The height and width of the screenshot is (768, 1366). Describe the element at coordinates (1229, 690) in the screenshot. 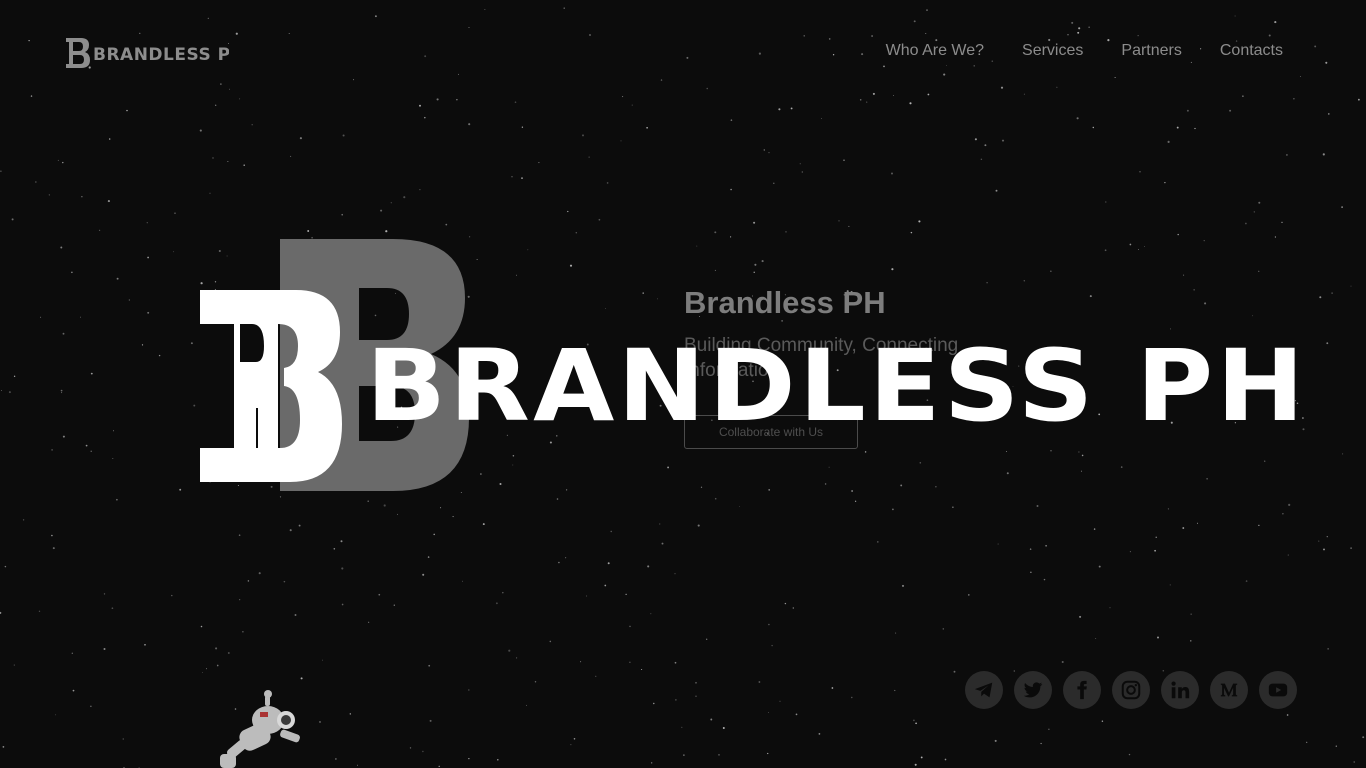

I see `medium-icon` at that location.